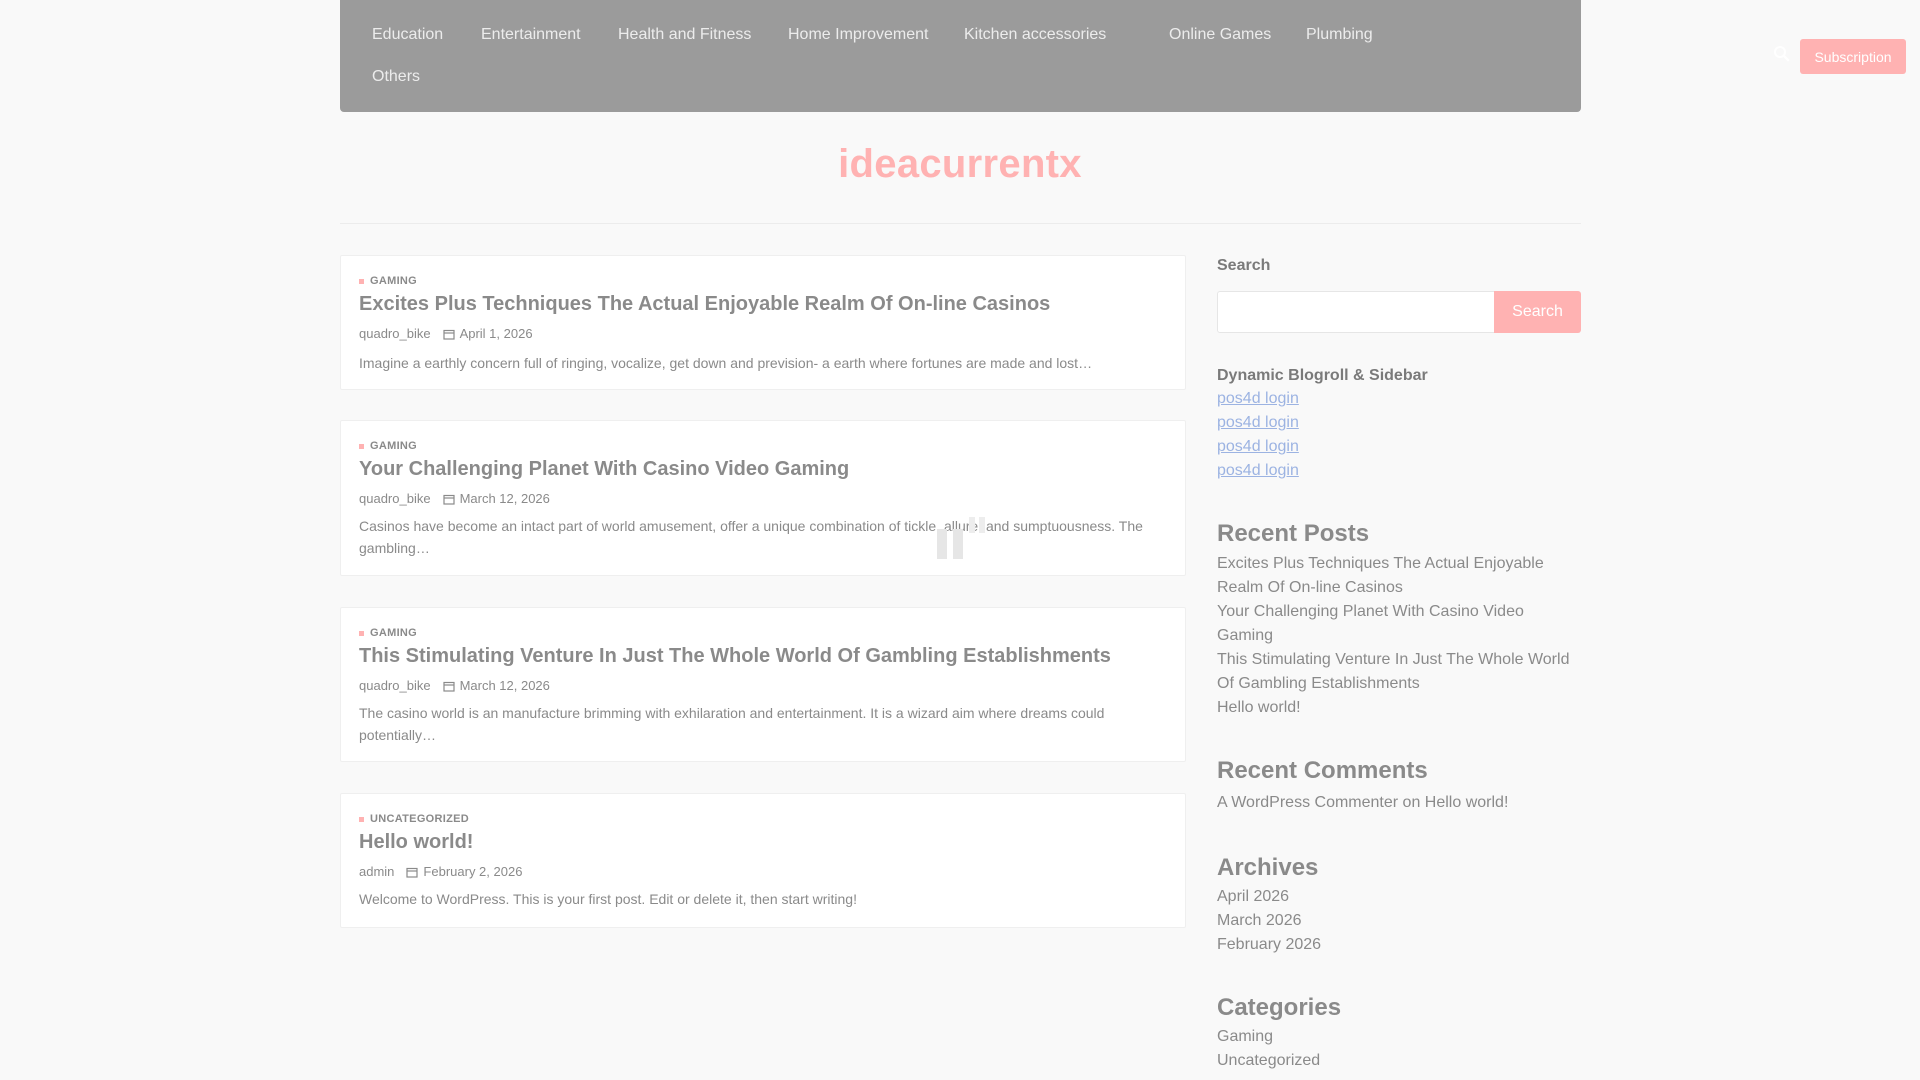  I want to click on header-divider, so click(960, 223).